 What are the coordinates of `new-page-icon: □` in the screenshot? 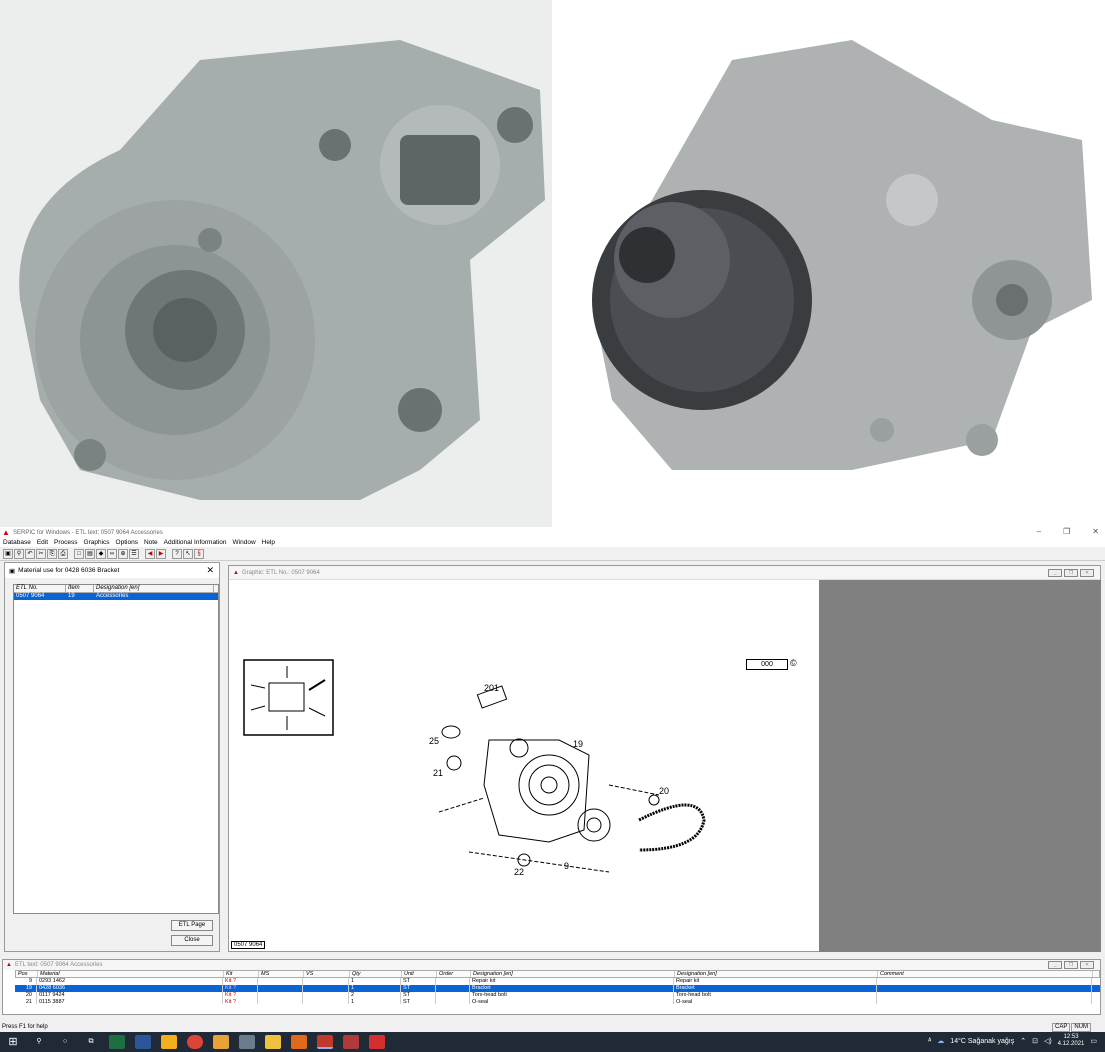 It's located at (79, 554).